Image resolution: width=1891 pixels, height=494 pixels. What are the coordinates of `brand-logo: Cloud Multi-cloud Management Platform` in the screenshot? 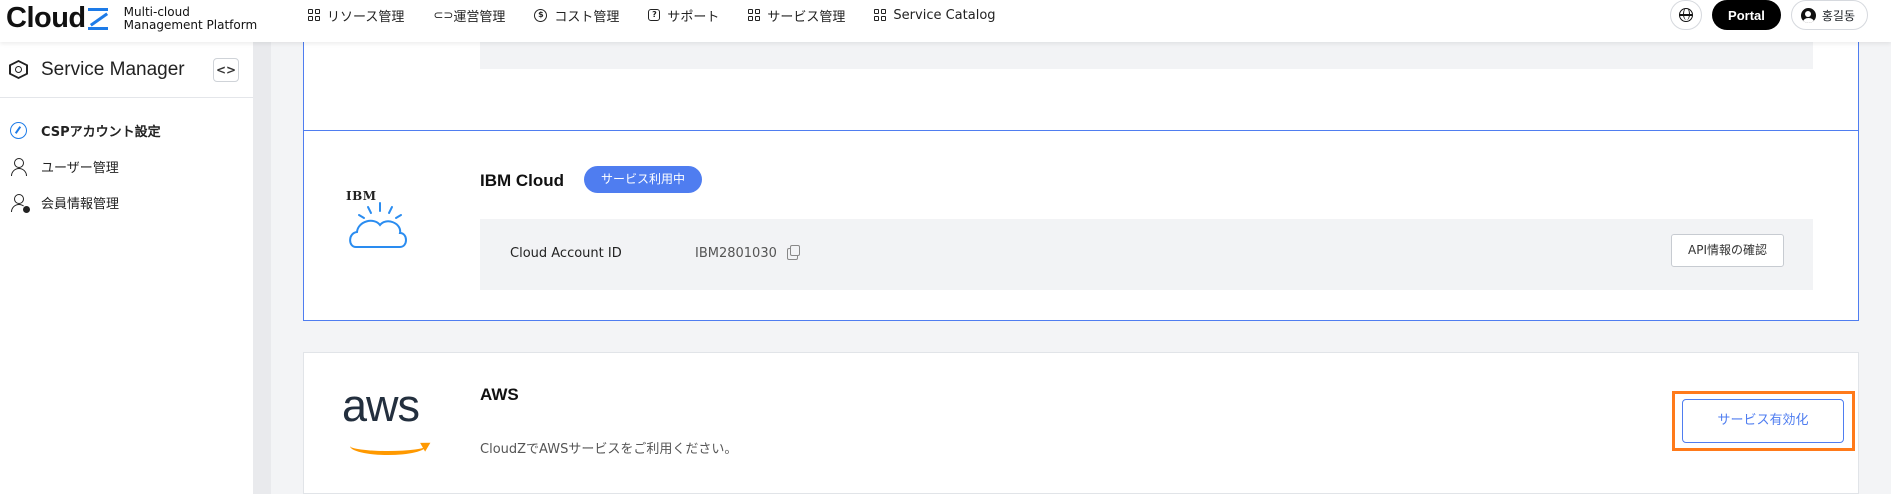 It's located at (131, 18).